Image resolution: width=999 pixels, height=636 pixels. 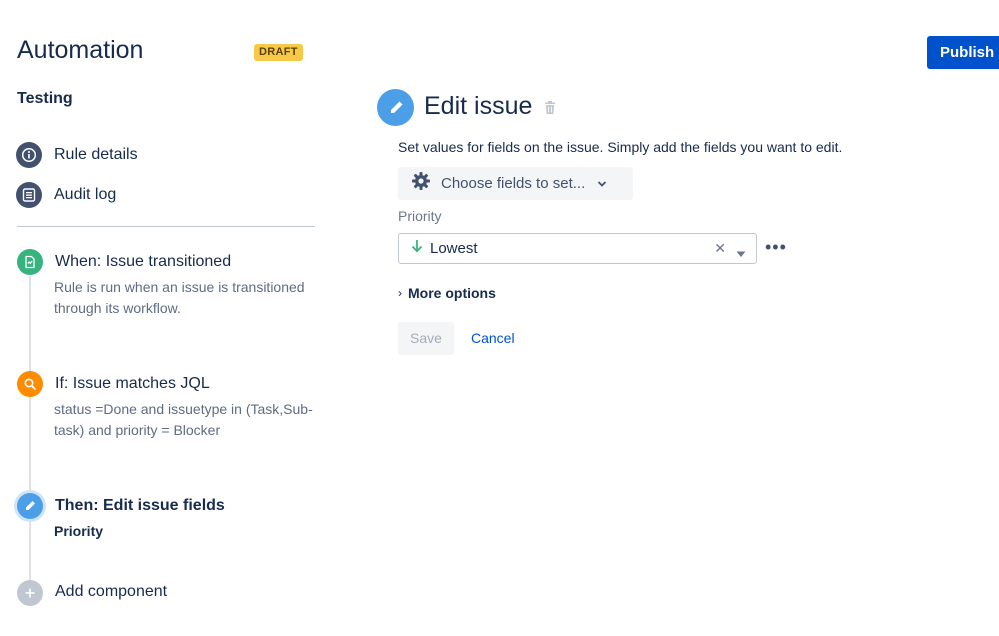 I want to click on more-actions-icon: •••, so click(x=776, y=247).